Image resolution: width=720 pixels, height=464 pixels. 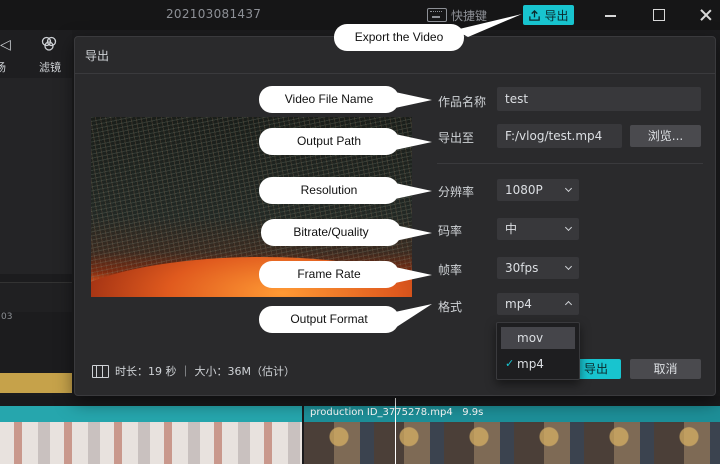 I want to click on format-option-mp4: ✓ mp4, so click(x=538, y=364).